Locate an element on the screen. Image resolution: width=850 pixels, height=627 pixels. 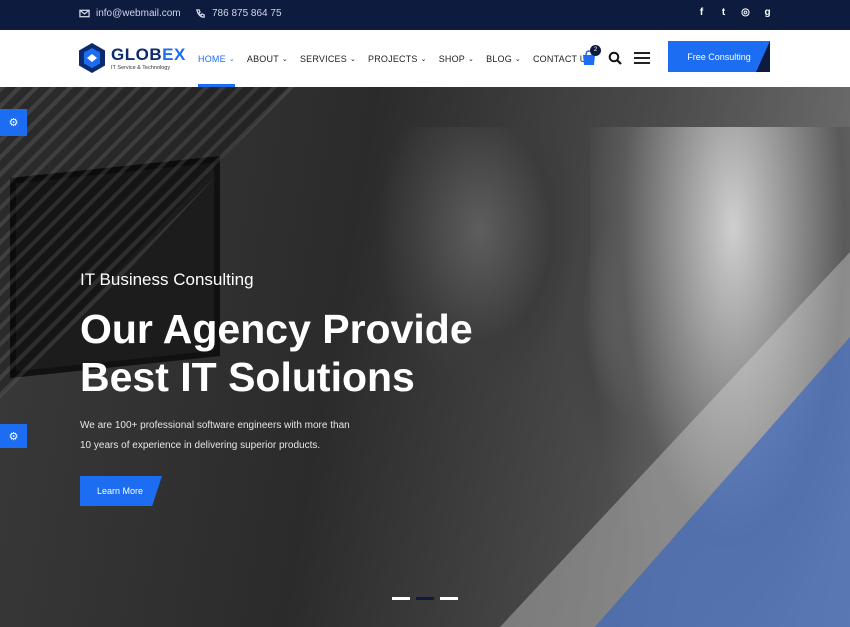
nav-shop: SHOP ⌄ is located at coordinates (462, 58).